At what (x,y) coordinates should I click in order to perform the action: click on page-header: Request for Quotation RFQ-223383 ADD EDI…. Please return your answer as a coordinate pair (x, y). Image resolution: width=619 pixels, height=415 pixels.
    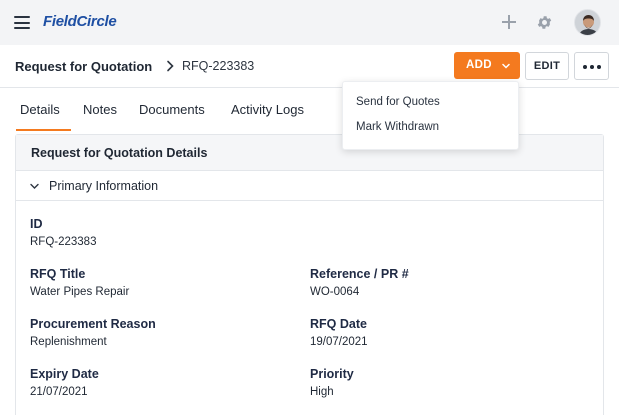
    Looking at the image, I should click on (309, 66).